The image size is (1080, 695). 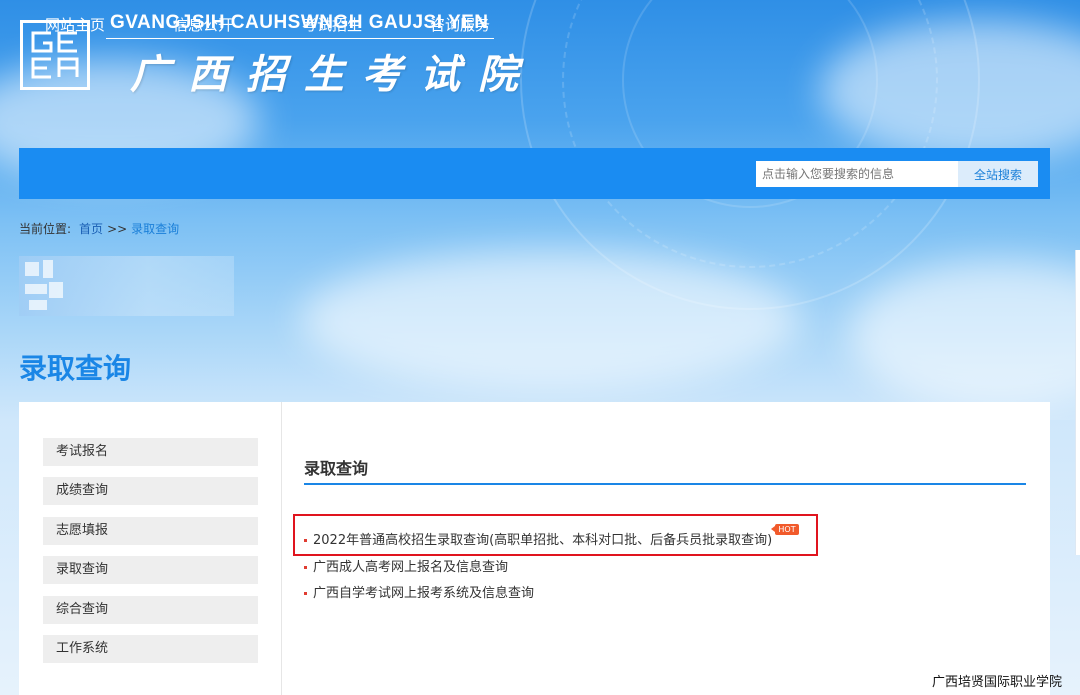 What do you see at coordinates (126, 286) in the screenshot?
I see `blurred-banner` at bounding box center [126, 286].